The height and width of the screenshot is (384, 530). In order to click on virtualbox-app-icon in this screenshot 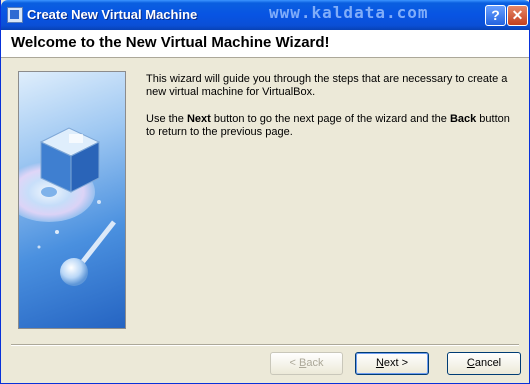, I will do `click(15, 15)`.